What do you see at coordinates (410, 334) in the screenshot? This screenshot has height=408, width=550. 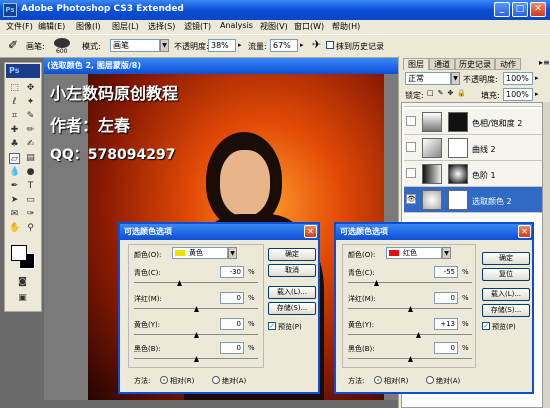 I see `yellow-slider-track` at bounding box center [410, 334].